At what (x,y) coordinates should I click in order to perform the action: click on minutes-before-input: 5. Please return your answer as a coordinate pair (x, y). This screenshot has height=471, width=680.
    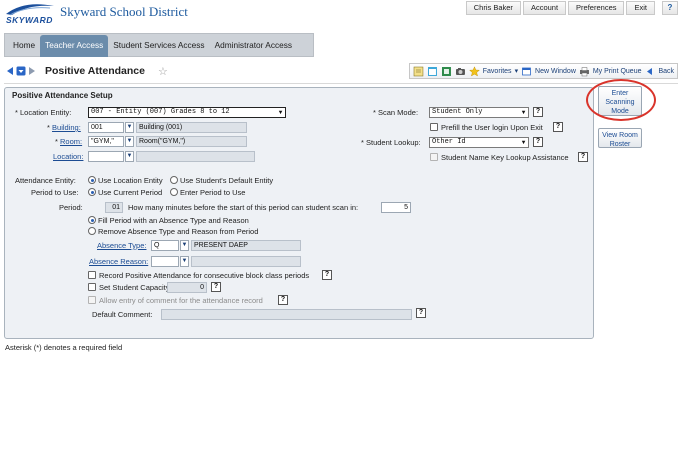
    Looking at the image, I should click on (396, 207).